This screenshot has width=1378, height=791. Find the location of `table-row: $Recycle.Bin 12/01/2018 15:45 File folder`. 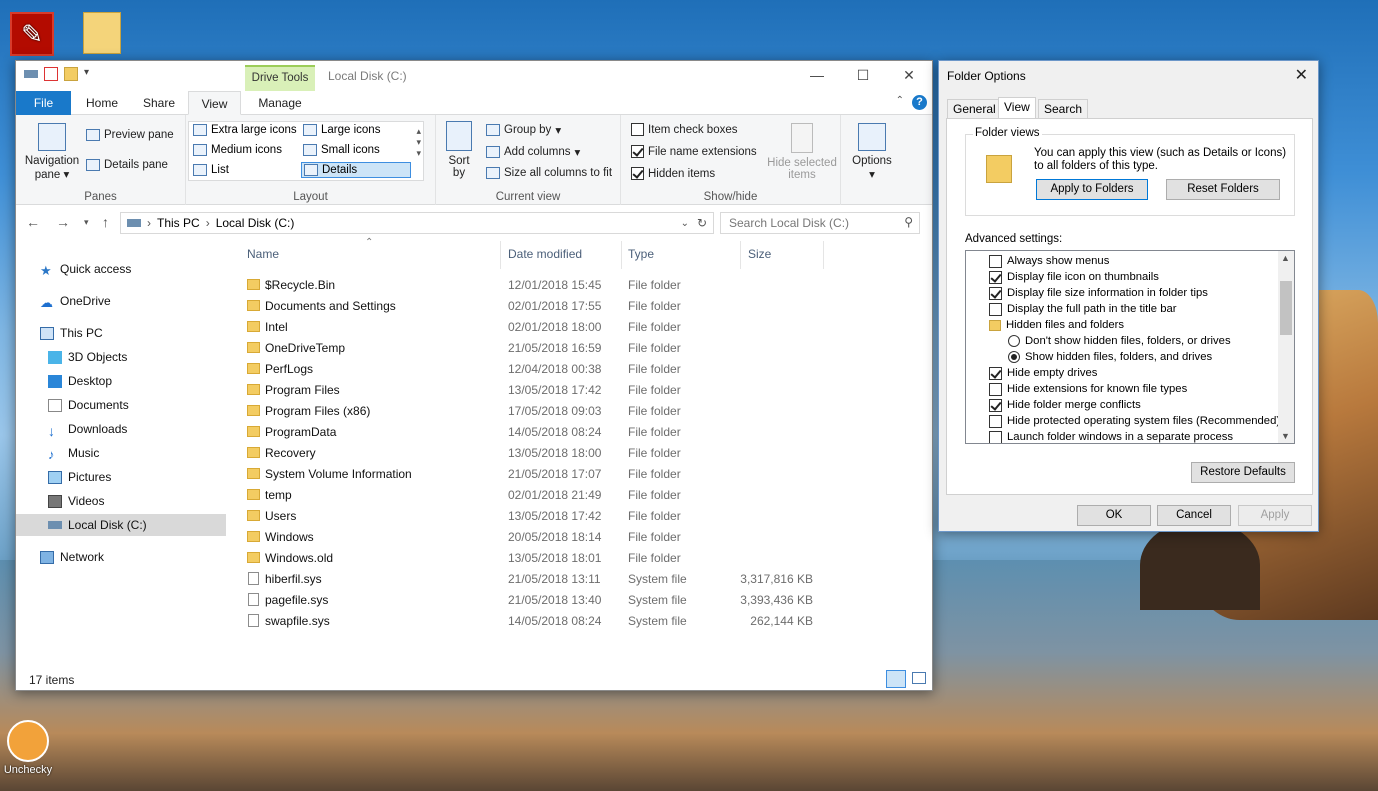

table-row: $Recycle.Bin 12/01/2018 15:45 File folder is located at coordinates (542, 284).